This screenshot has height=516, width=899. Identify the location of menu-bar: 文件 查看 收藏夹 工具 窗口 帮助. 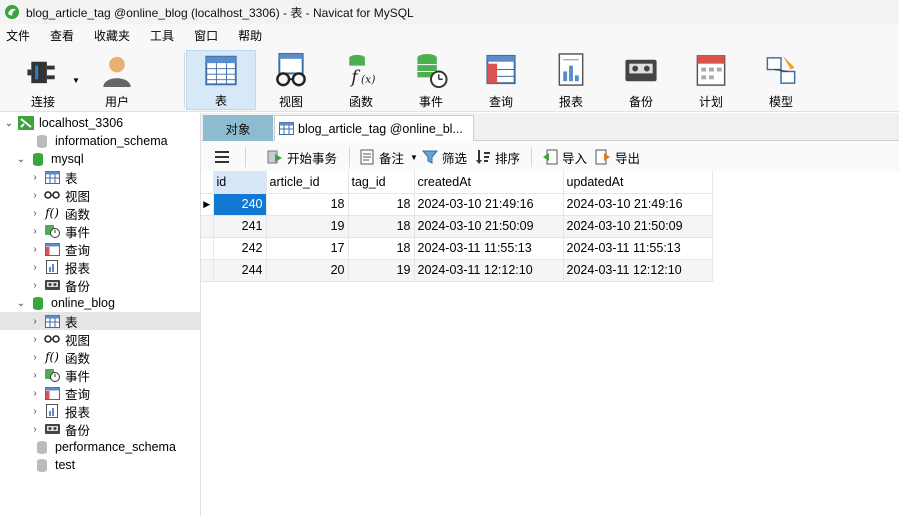
(449, 36).